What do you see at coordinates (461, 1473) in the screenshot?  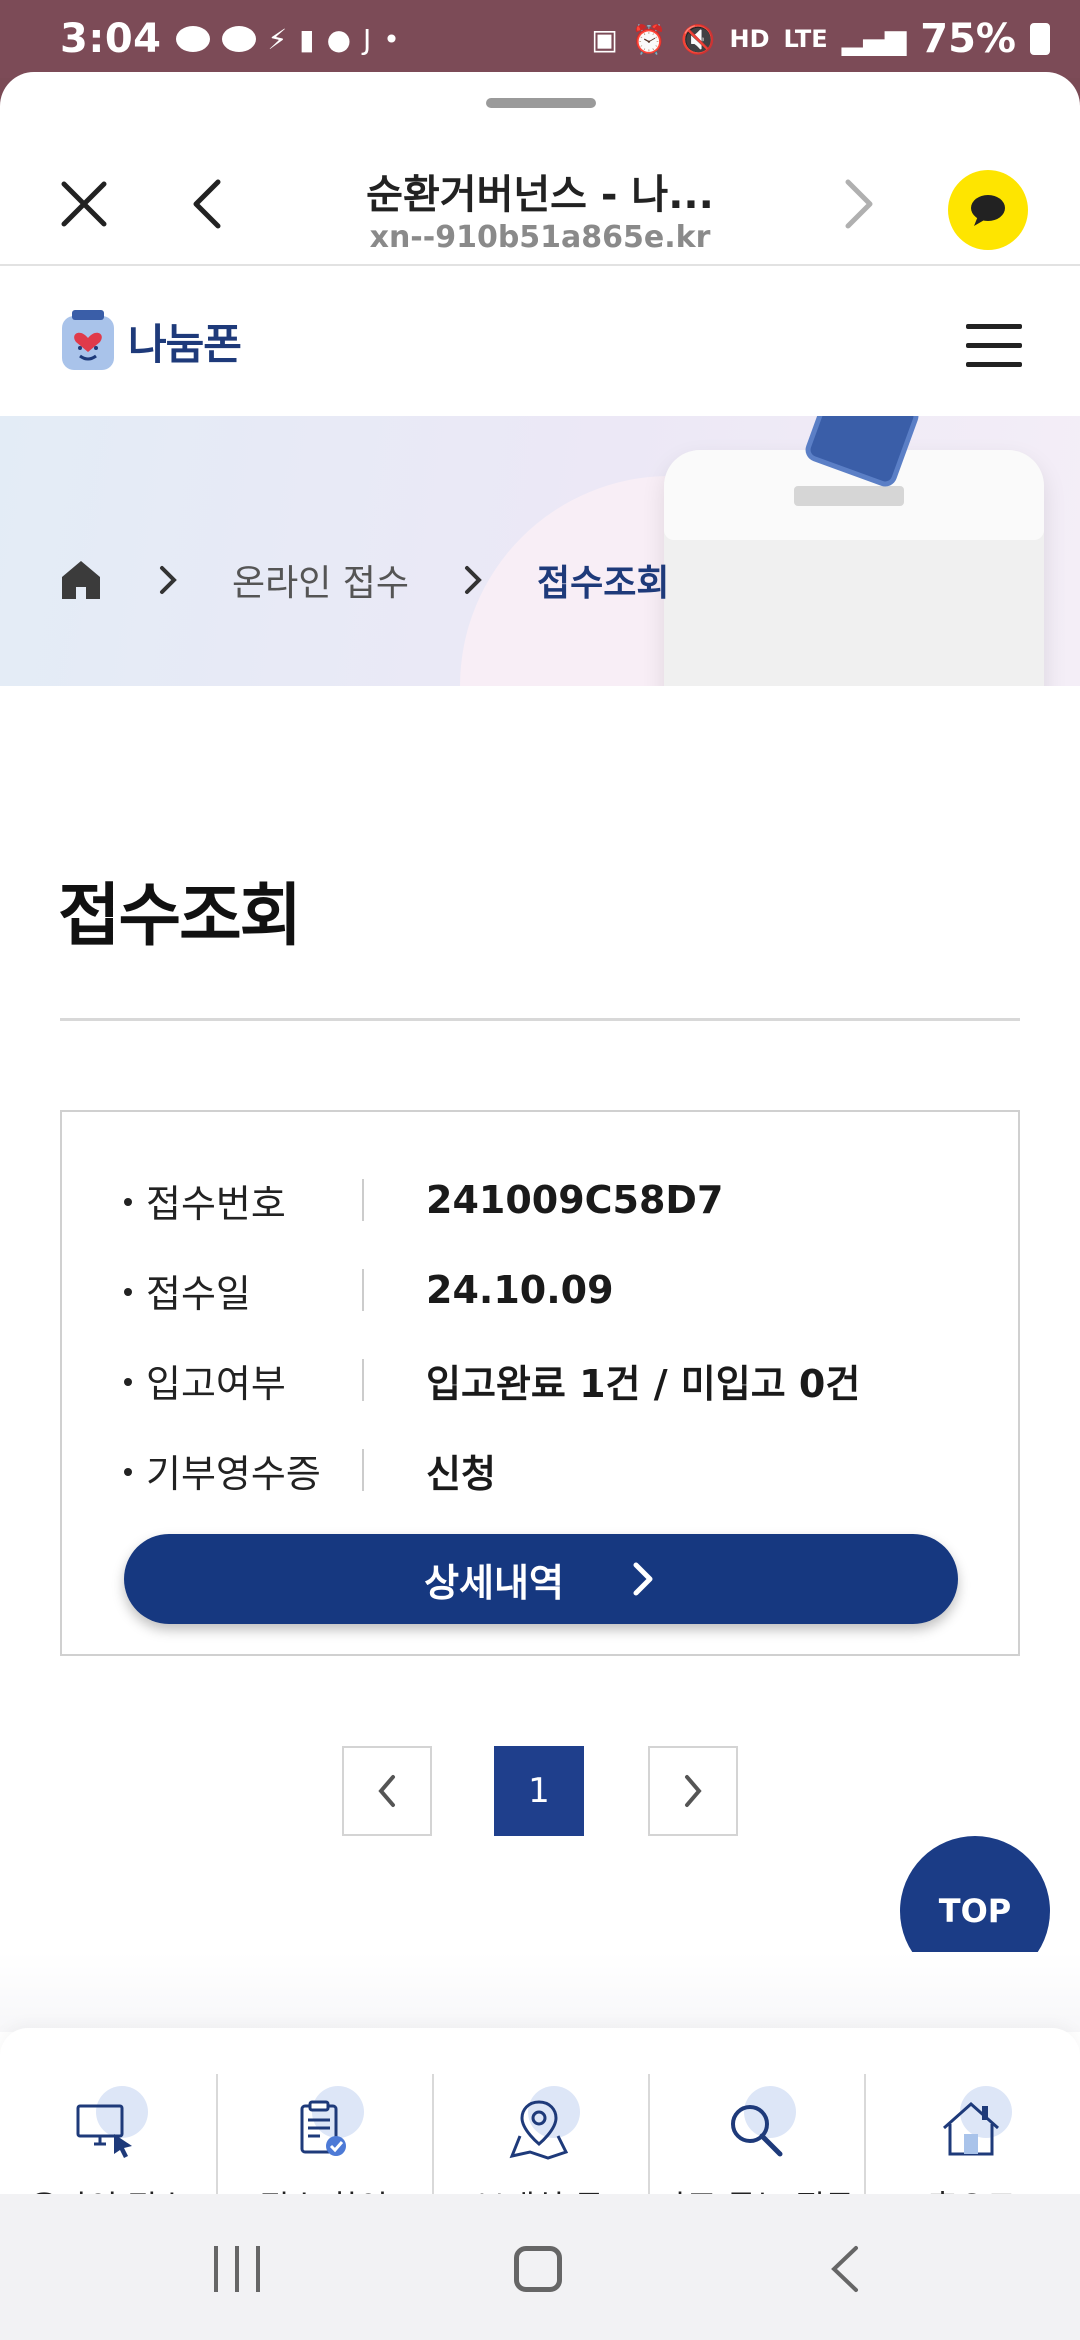 I see `info-value: 신청` at bounding box center [461, 1473].